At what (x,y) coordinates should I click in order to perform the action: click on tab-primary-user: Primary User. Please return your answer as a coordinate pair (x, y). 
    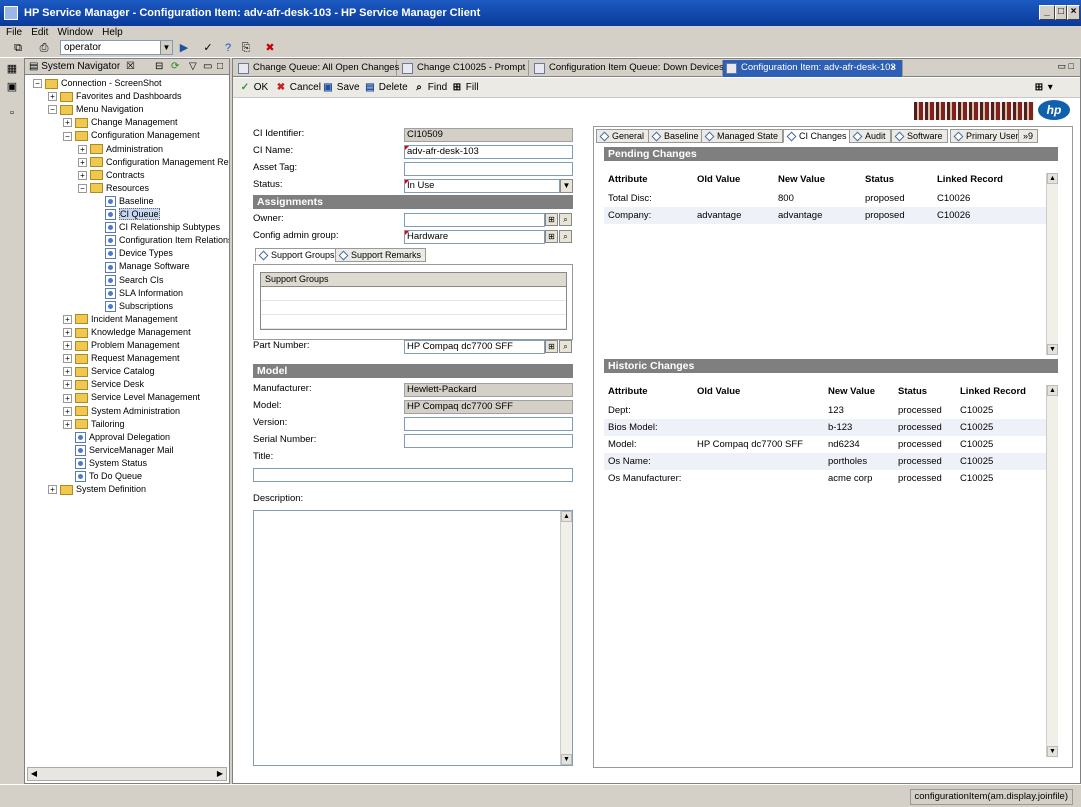
    Looking at the image, I should click on (987, 136).